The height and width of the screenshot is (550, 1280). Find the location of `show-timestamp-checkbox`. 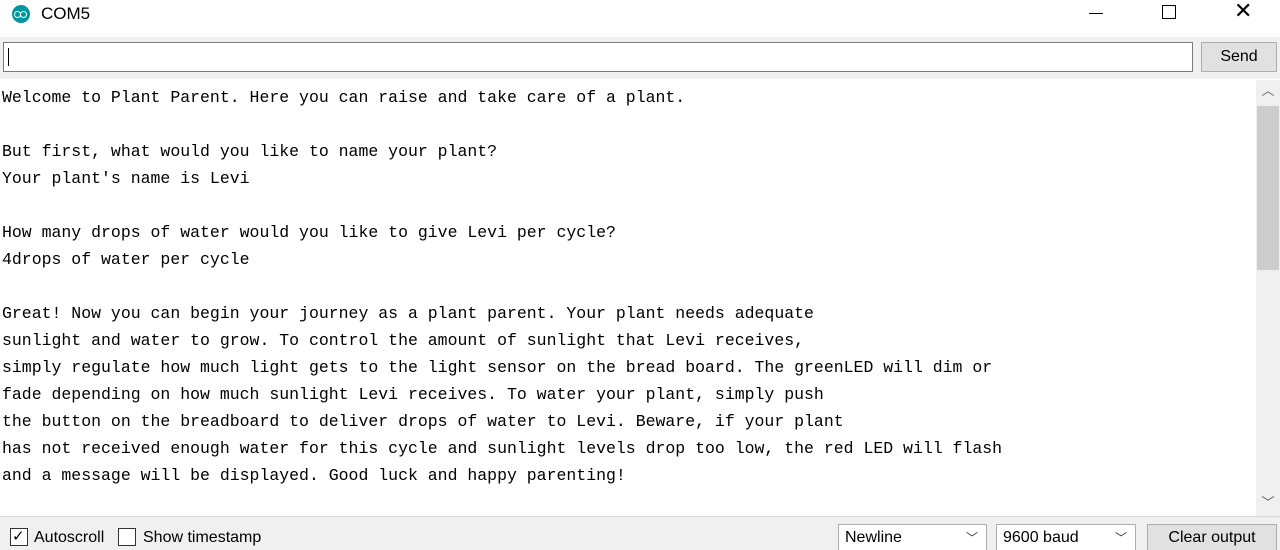

show-timestamp-checkbox is located at coordinates (127, 537).